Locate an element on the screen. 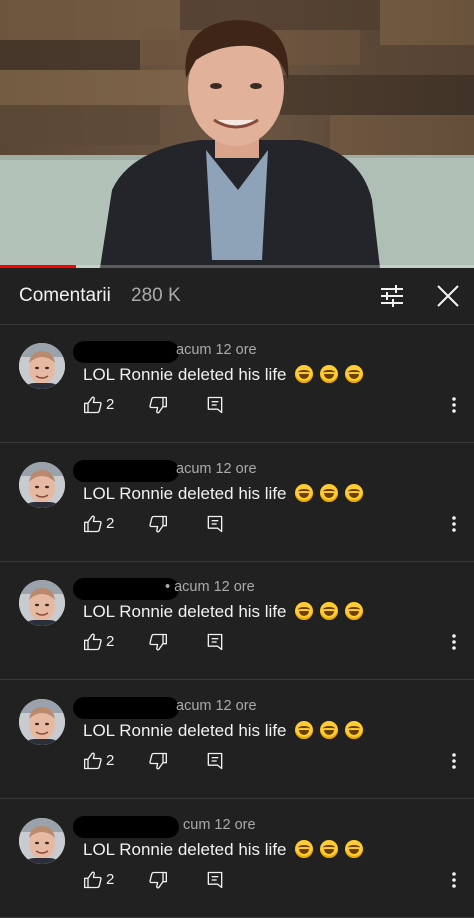 The height and width of the screenshot is (918, 474). sliders-icon is located at coordinates (392, 296).